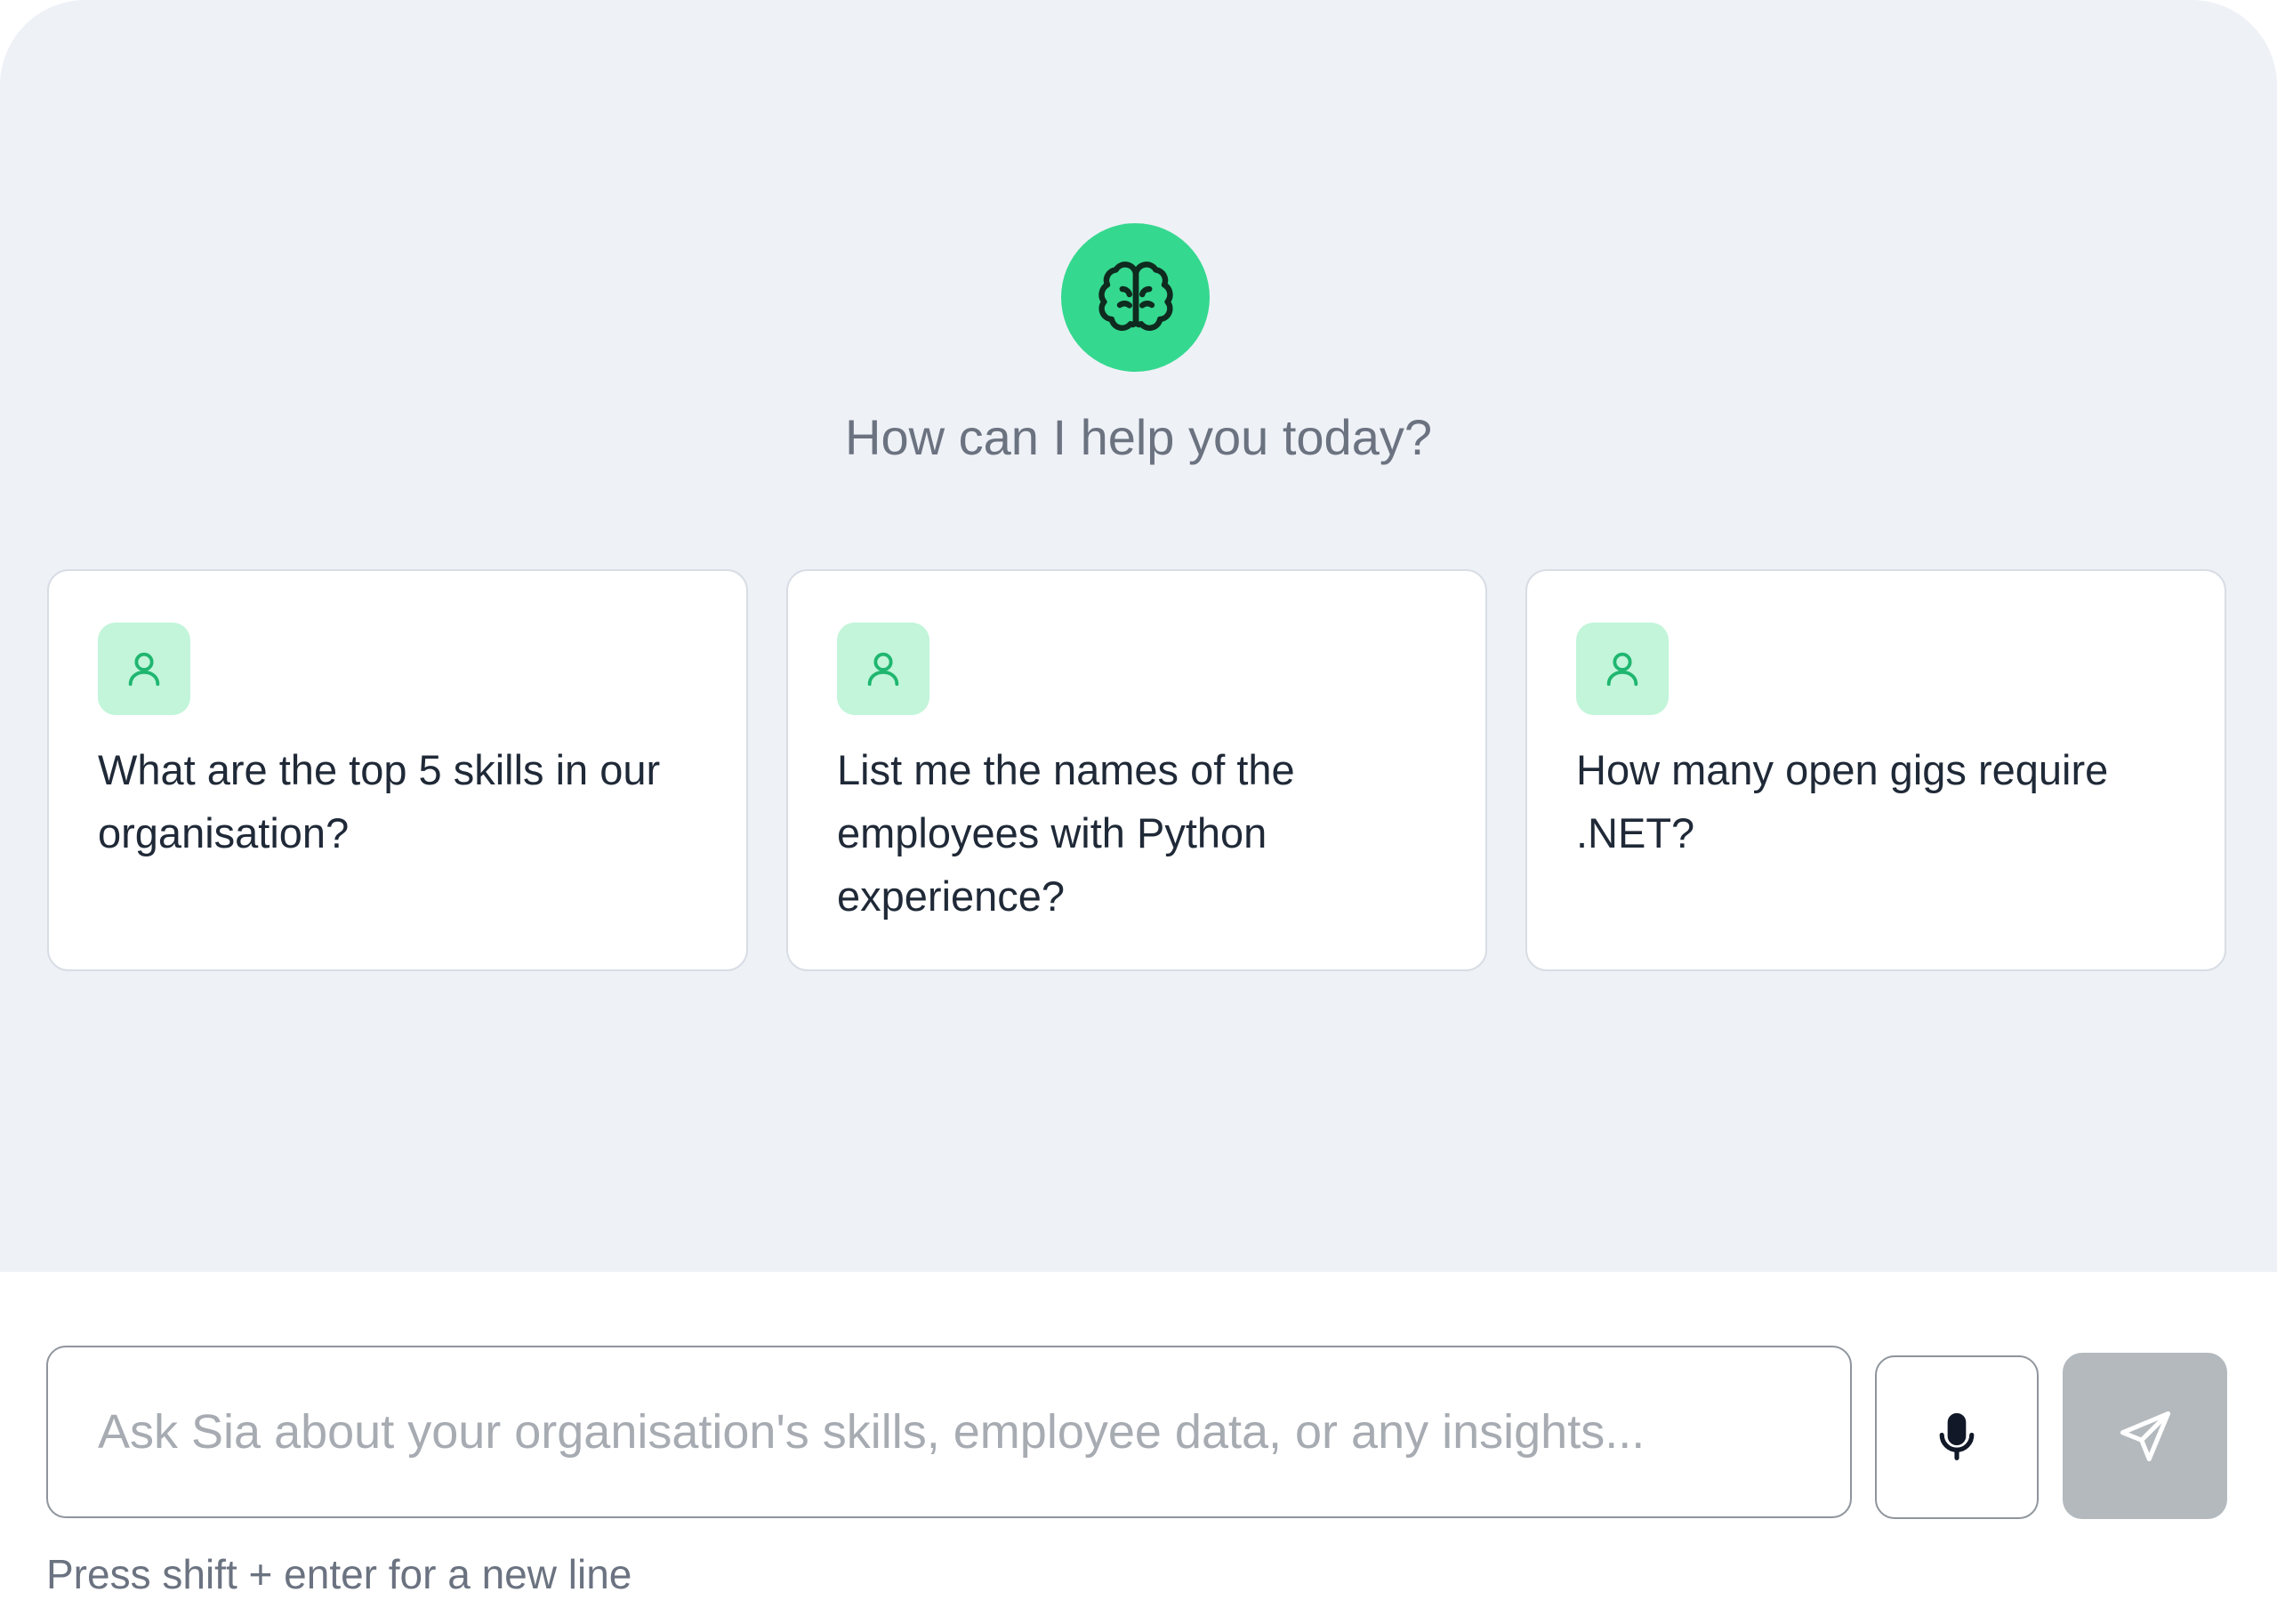 This screenshot has height=1624, width=2277. I want to click on assistant-avatar, so click(1135, 297).